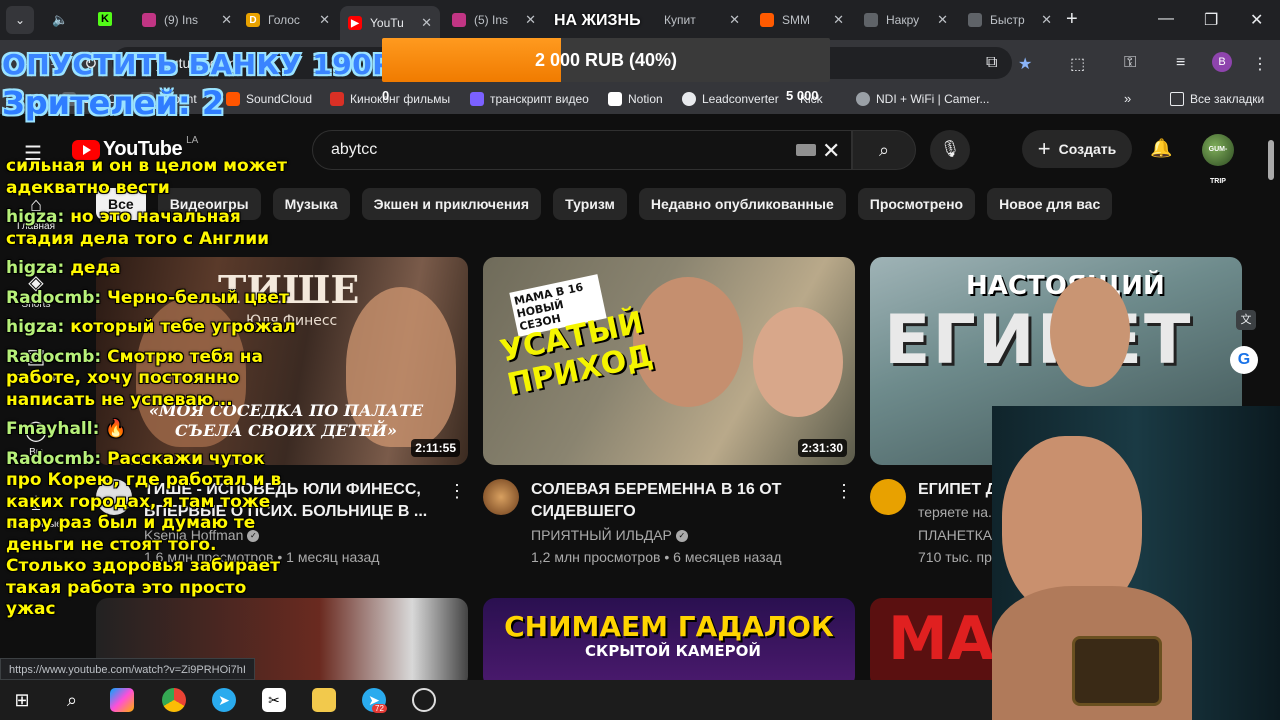  I want to click on tab-fast: Быстр ✕, so click(1010, 20).